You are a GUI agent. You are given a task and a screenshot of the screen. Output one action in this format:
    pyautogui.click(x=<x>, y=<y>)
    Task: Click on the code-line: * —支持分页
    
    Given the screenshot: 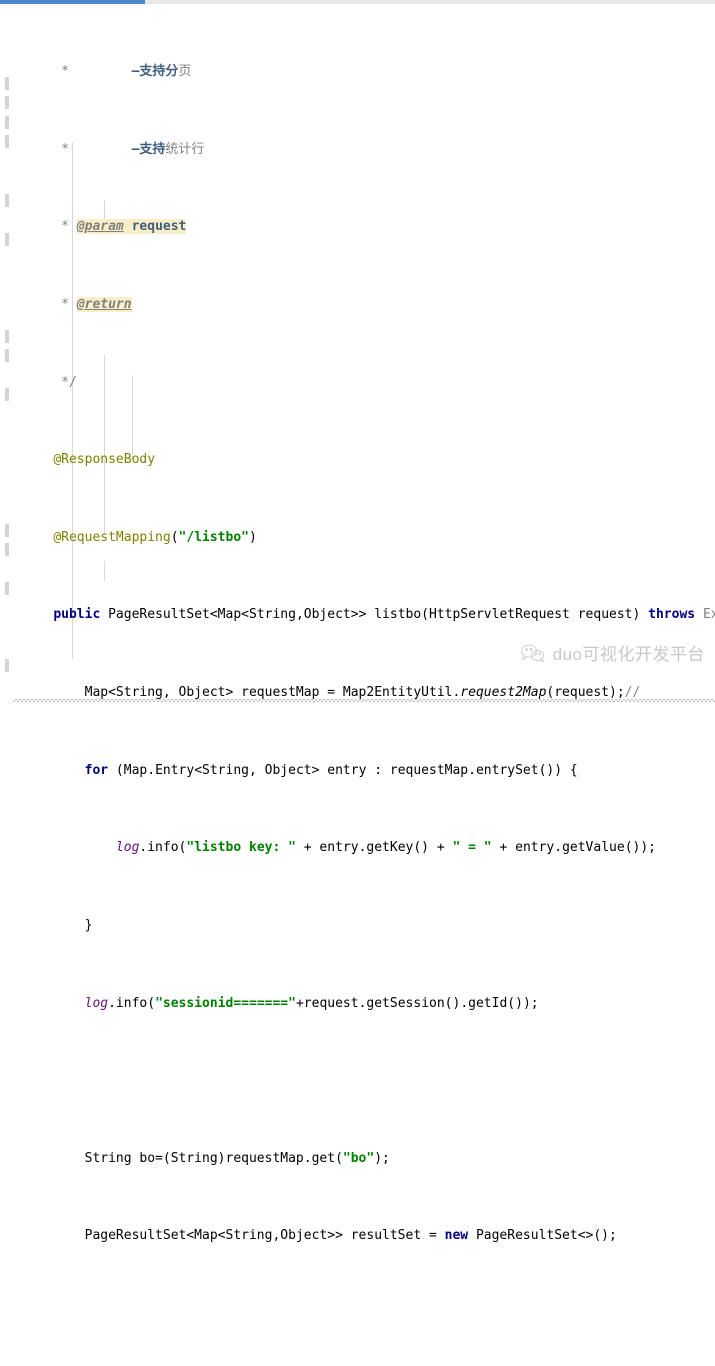 What is the action you would take?
    pyautogui.click(x=364, y=71)
    